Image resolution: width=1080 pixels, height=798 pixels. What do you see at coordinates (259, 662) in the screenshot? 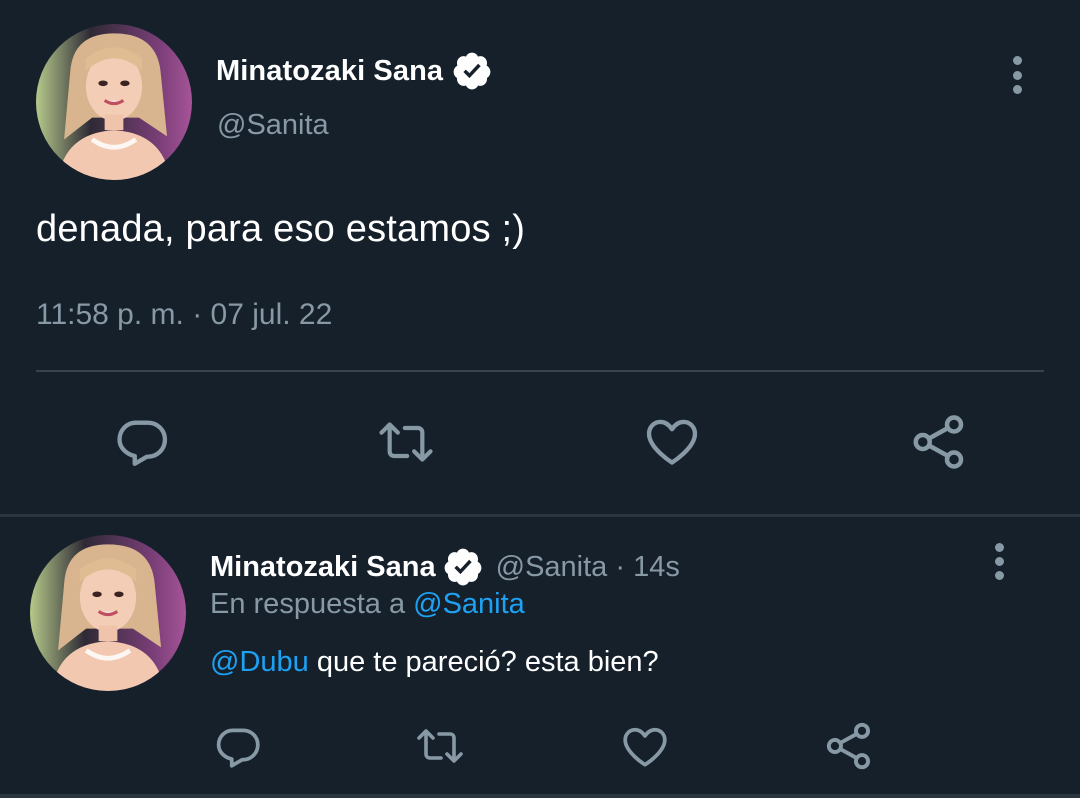
I see `mention-link: @Dubu` at bounding box center [259, 662].